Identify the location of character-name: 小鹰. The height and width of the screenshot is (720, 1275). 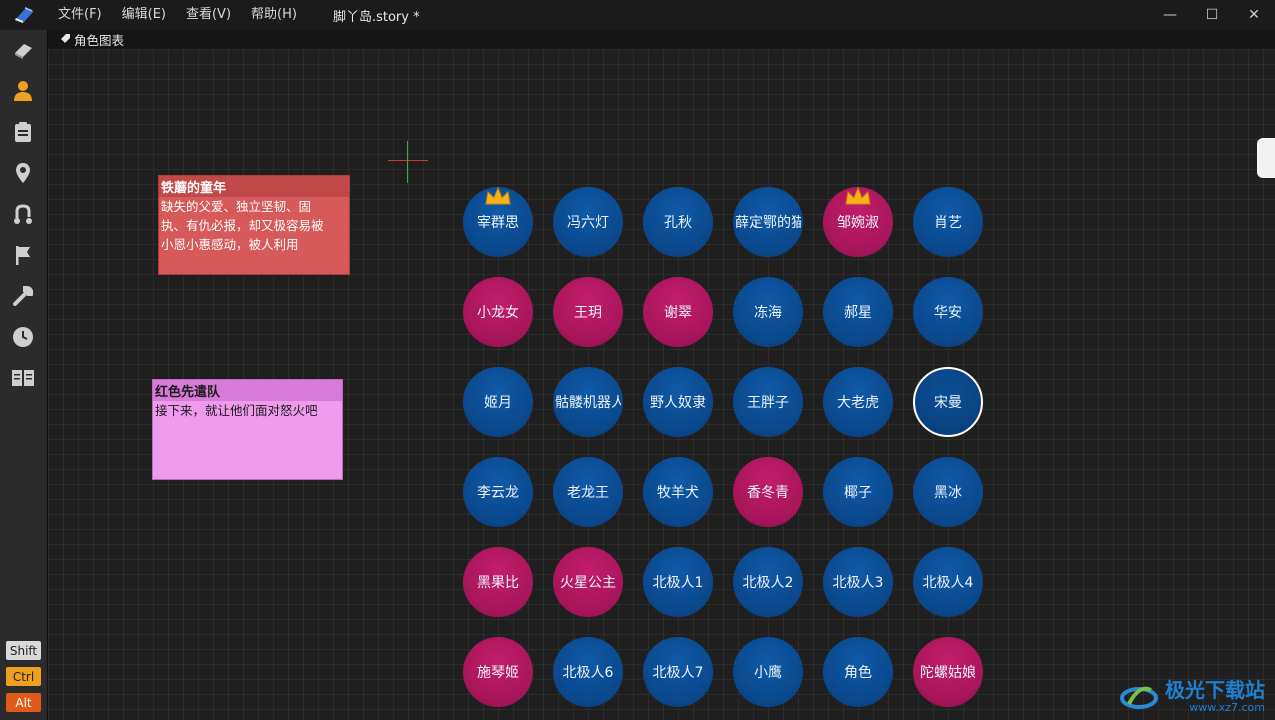
(768, 673).